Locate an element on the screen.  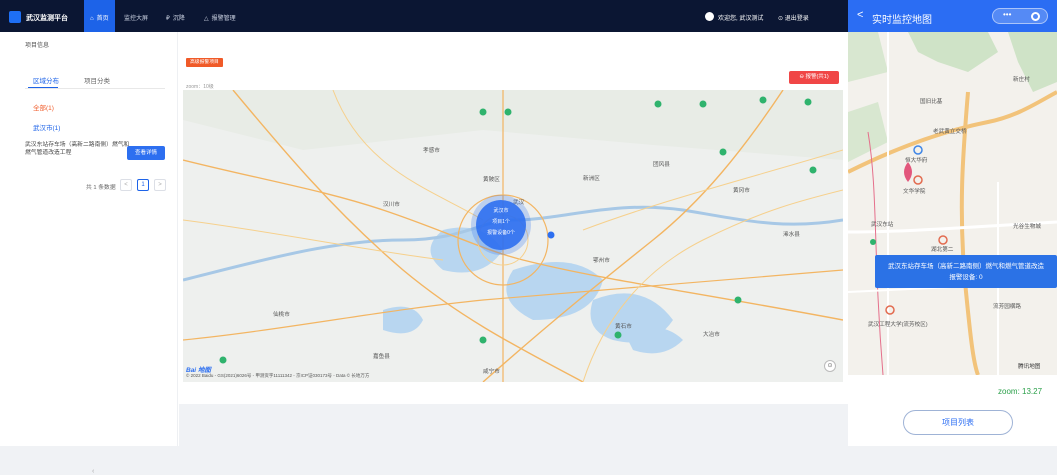
region-wuhan: 武汉市(1) is located at coordinates (46, 127).